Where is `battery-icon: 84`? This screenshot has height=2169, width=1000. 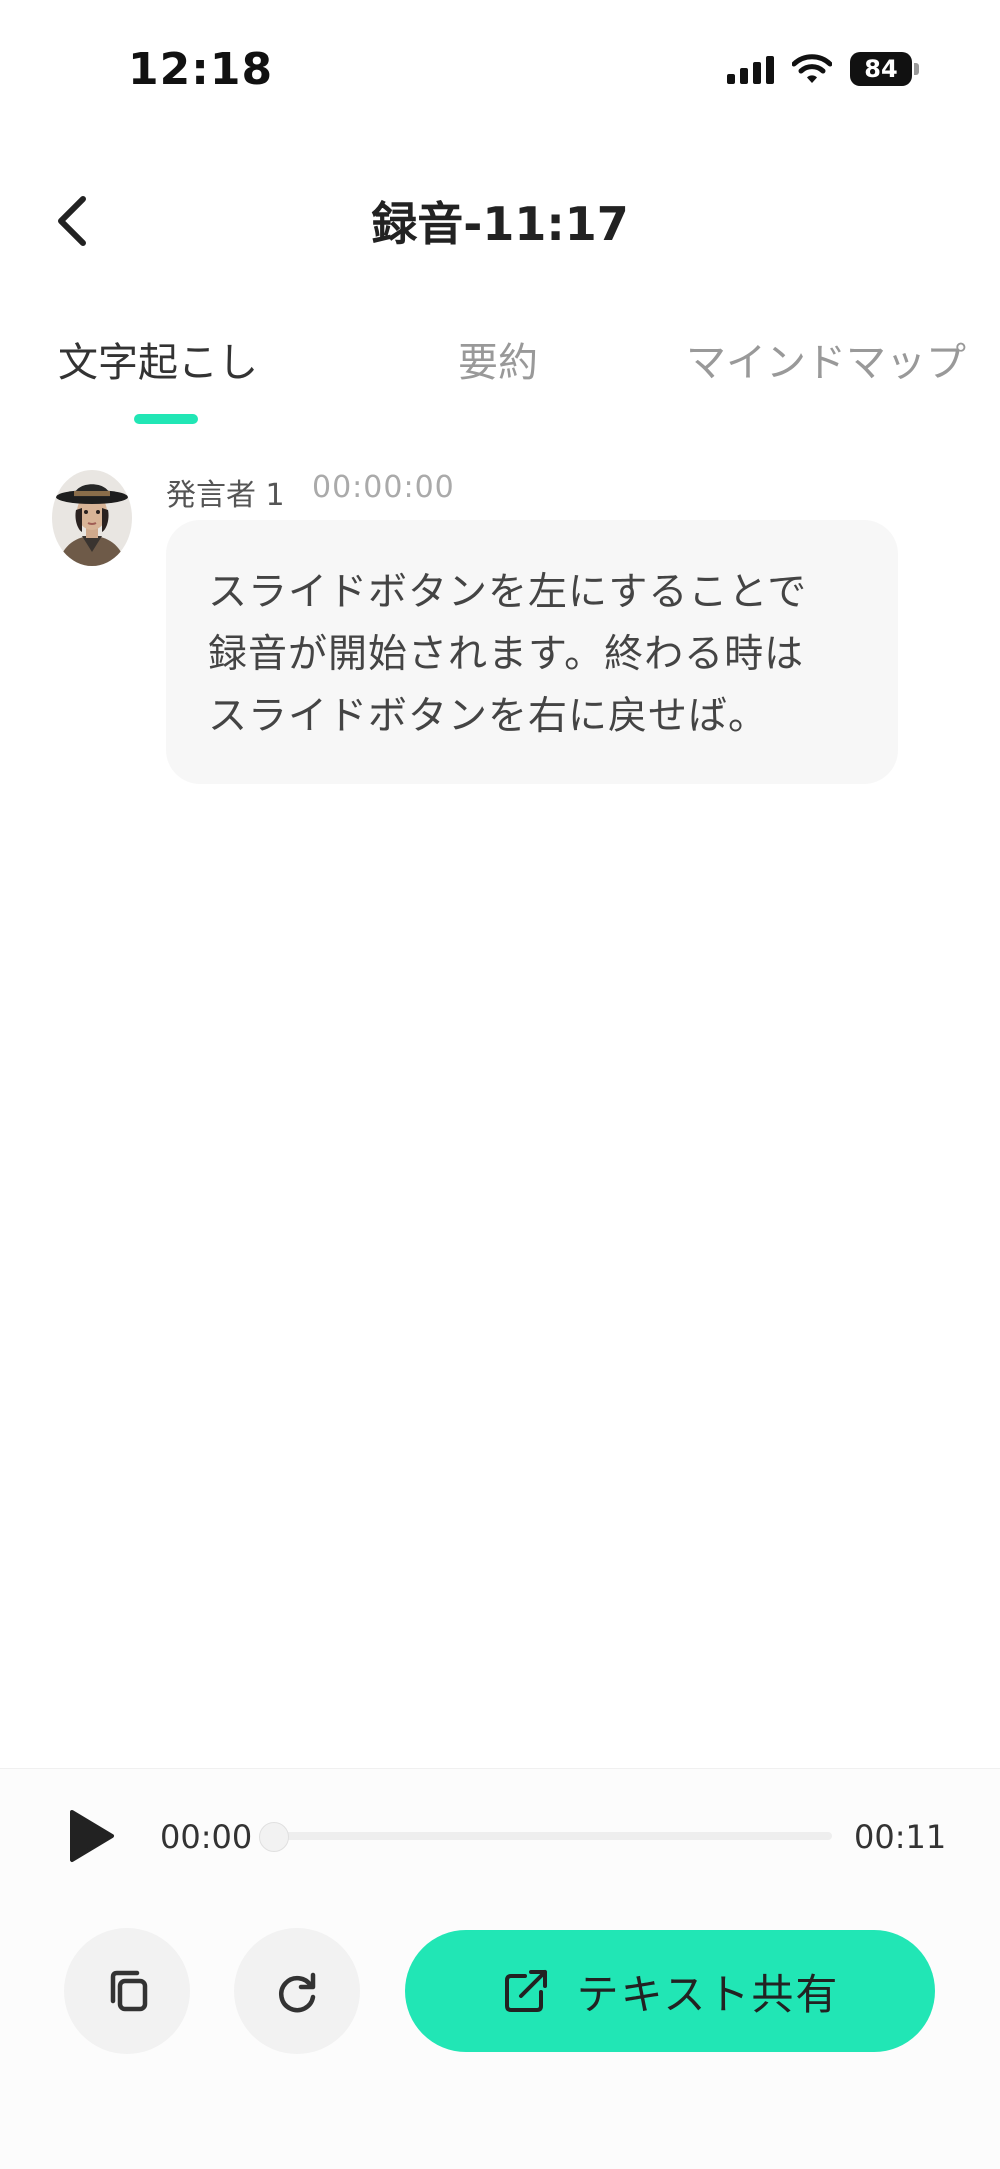
battery-icon: 84 is located at coordinates (884, 69).